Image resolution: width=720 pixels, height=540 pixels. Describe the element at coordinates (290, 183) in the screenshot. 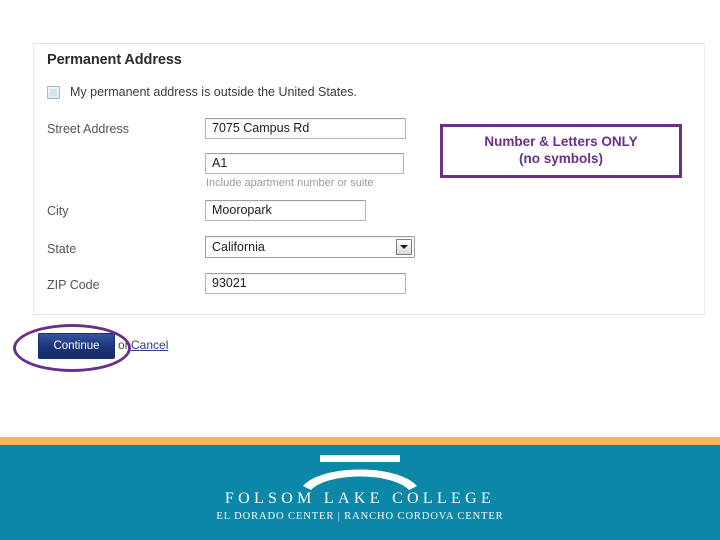

I see `street-address-2-helper-text: Include apartment number or suite` at that location.